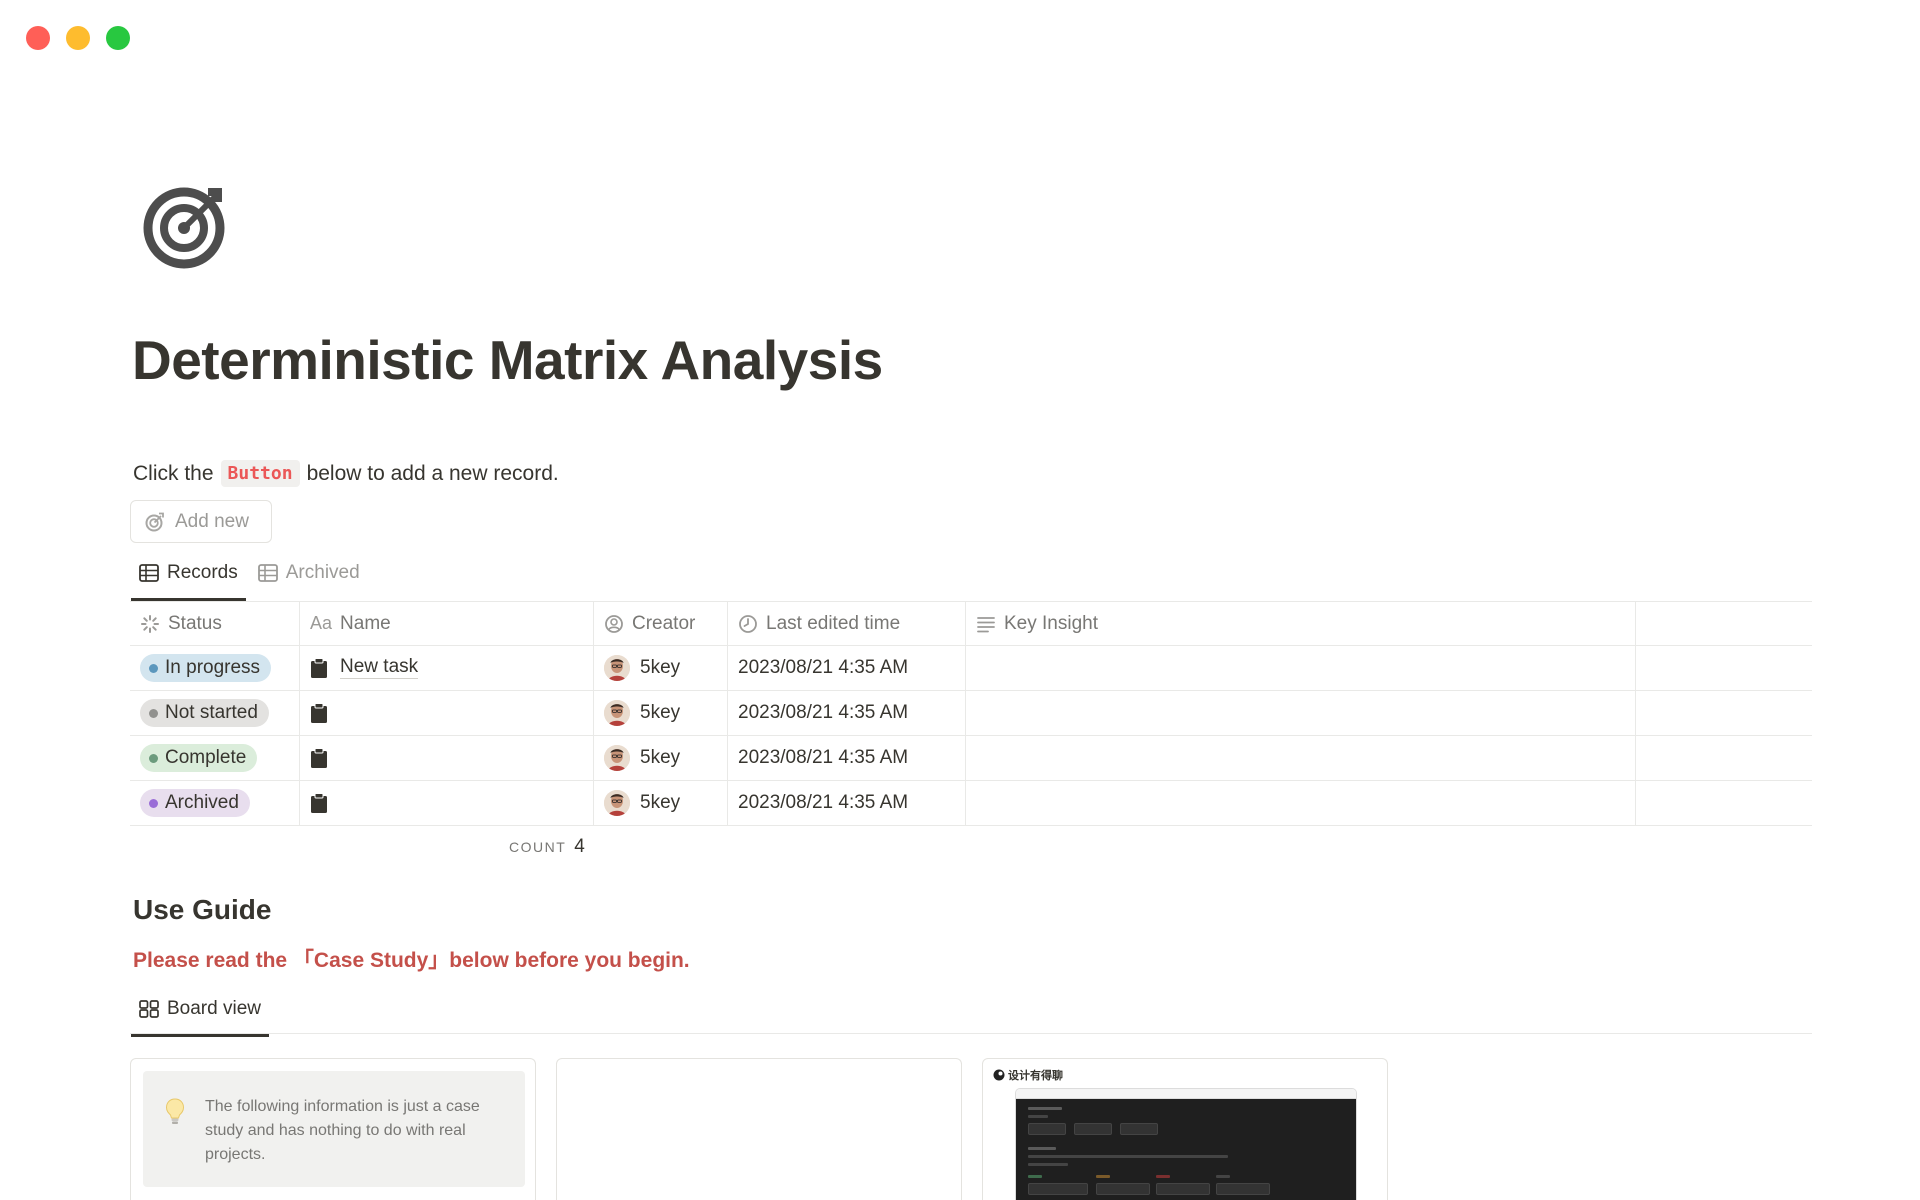 Image resolution: width=1920 pixels, height=1200 pixels. I want to click on clock-icon, so click(748, 623).